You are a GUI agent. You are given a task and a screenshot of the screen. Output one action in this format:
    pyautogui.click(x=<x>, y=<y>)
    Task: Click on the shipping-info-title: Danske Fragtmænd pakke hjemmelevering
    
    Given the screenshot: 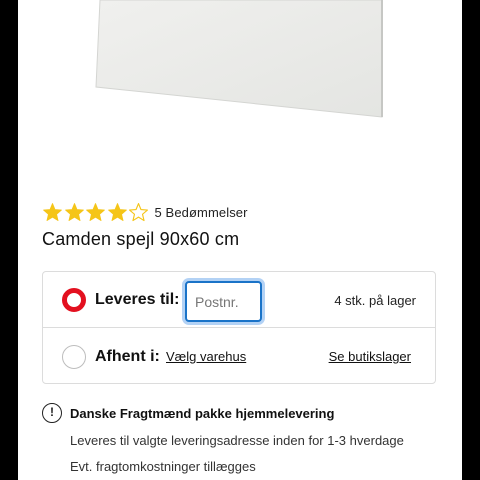 What is the action you would take?
    pyautogui.click(x=202, y=413)
    